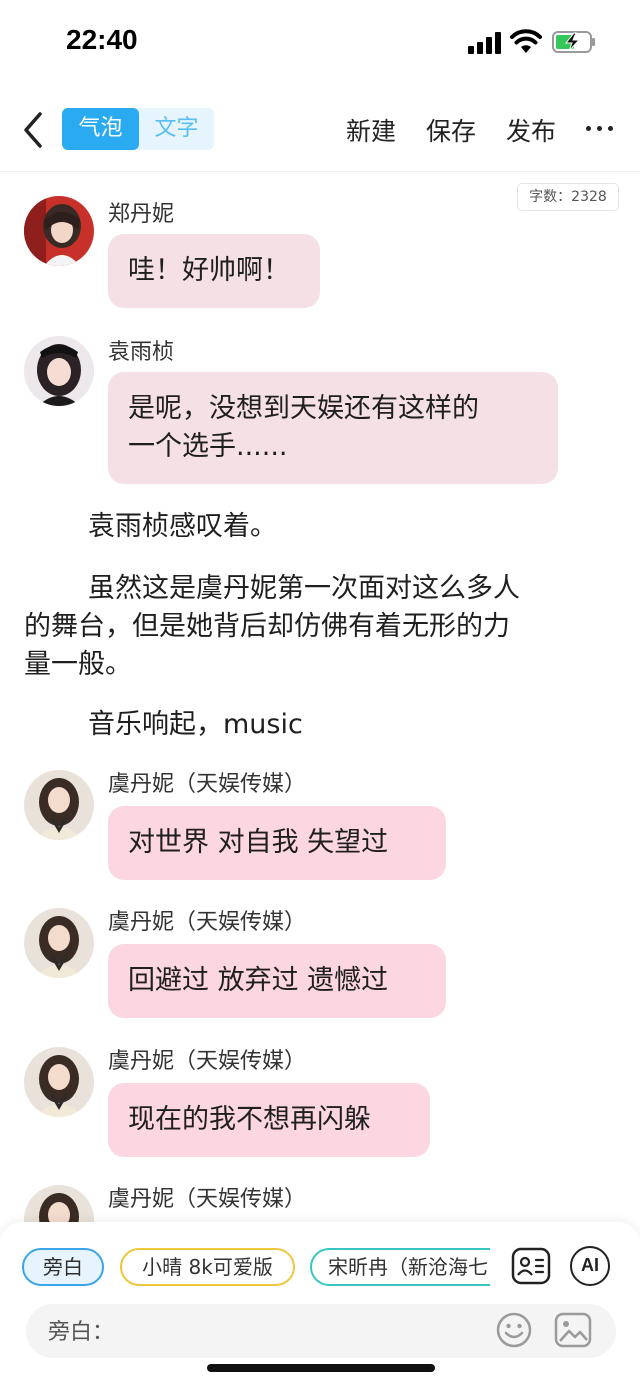 This screenshot has width=640, height=1385. Describe the element at coordinates (34, 130) in the screenshot. I see `back-arrow-icon` at that location.